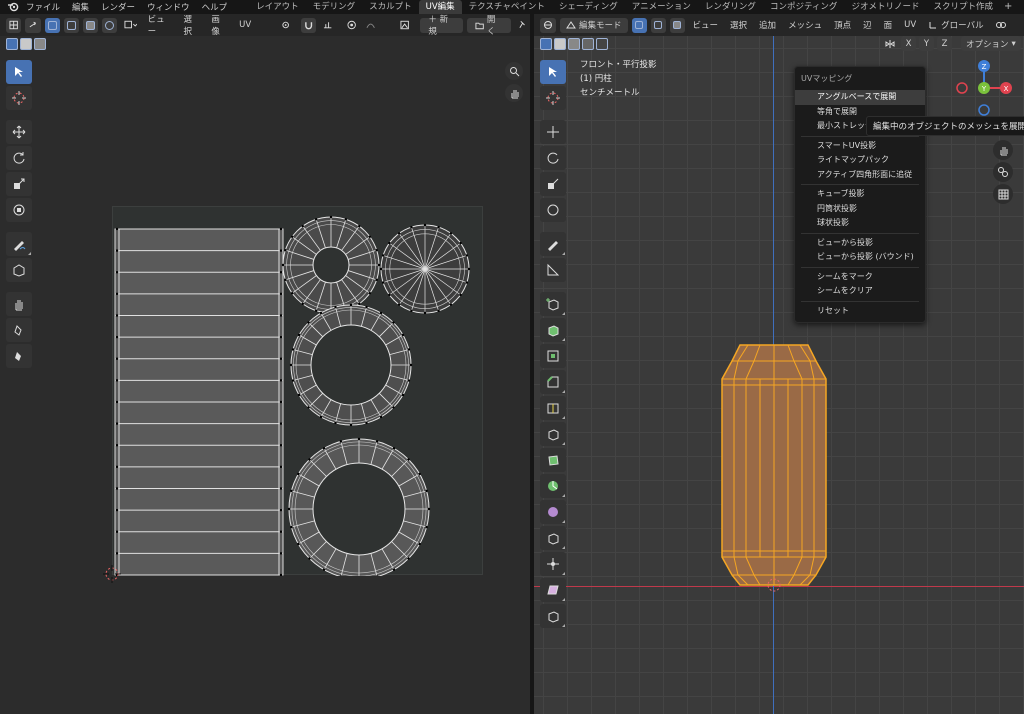 Image resolution: width=1024 pixels, height=714 pixels. Describe the element at coordinates (955, 25) in the screenshot. I see `orientation-dropdown: グローバル` at that location.